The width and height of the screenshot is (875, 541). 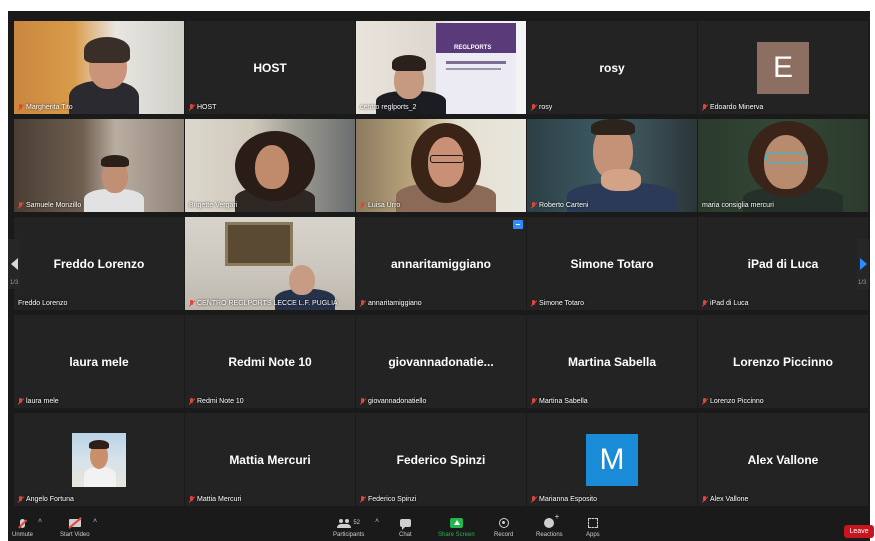 I want to click on participant-name-label: annaritamiggiano, so click(x=391, y=303).